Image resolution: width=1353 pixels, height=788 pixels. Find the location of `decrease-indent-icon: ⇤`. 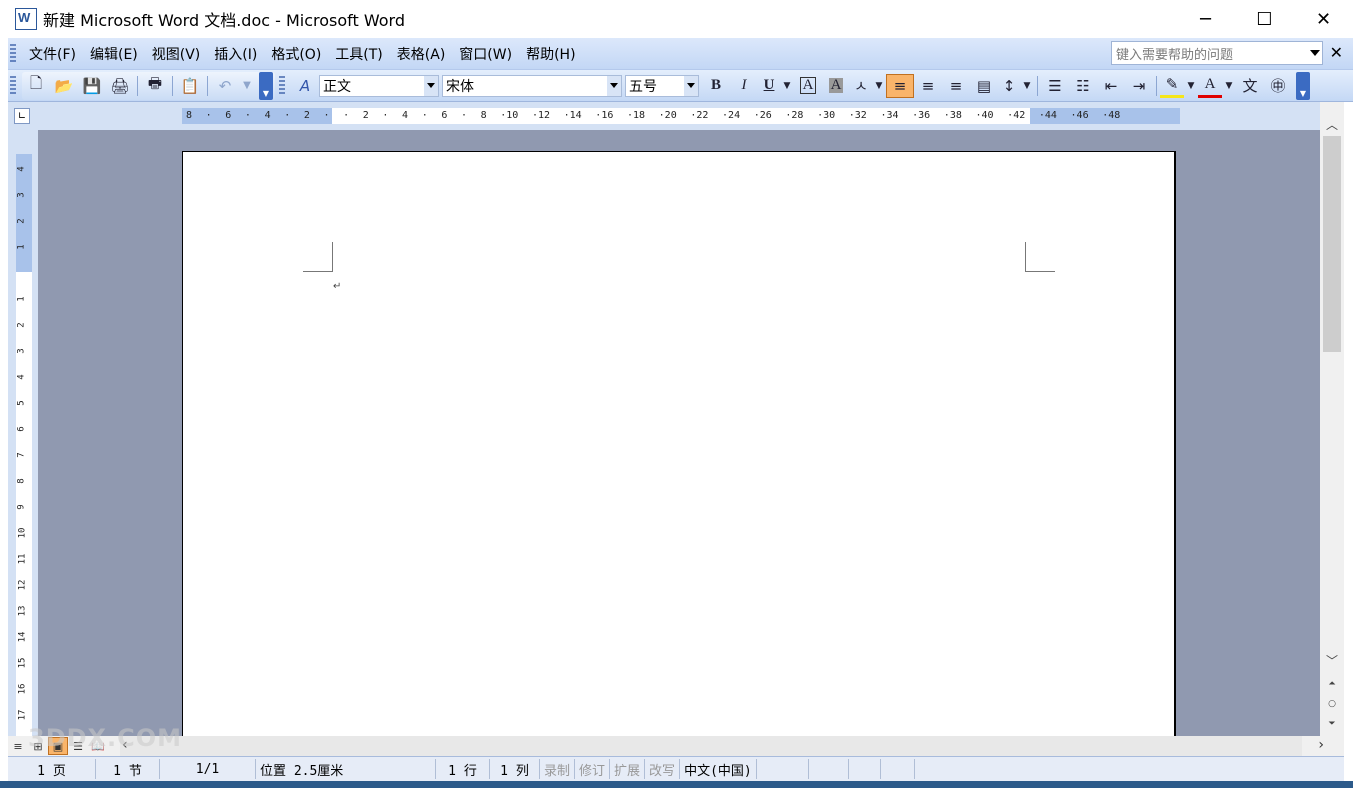

decrease-indent-icon: ⇤ is located at coordinates (1111, 86).